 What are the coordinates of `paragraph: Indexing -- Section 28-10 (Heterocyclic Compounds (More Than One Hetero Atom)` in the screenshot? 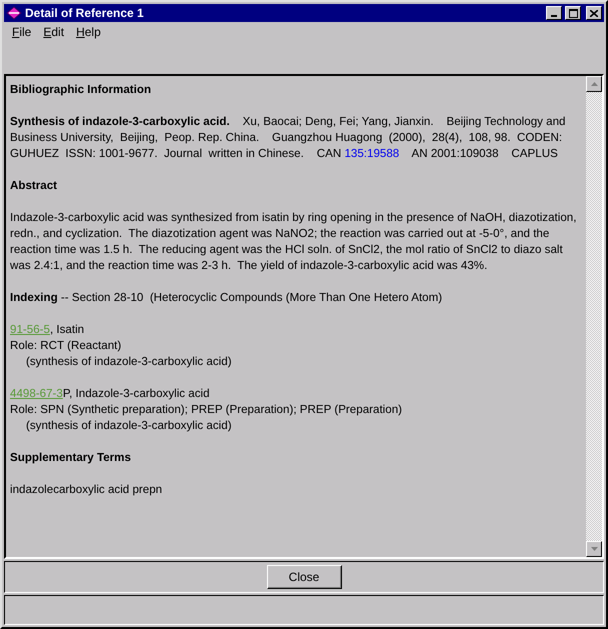 It's located at (227, 298).